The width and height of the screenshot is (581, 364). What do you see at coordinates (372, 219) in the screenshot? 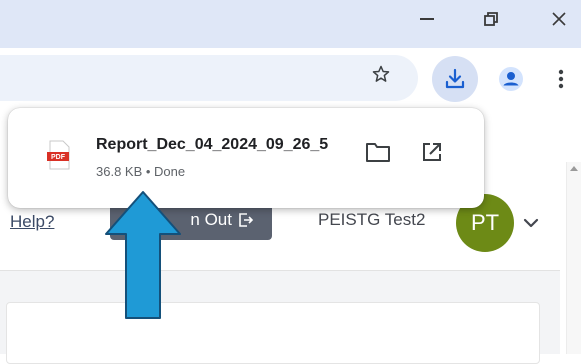
I see `user-name: PEISTG Test2` at bounding box center [372, 219].